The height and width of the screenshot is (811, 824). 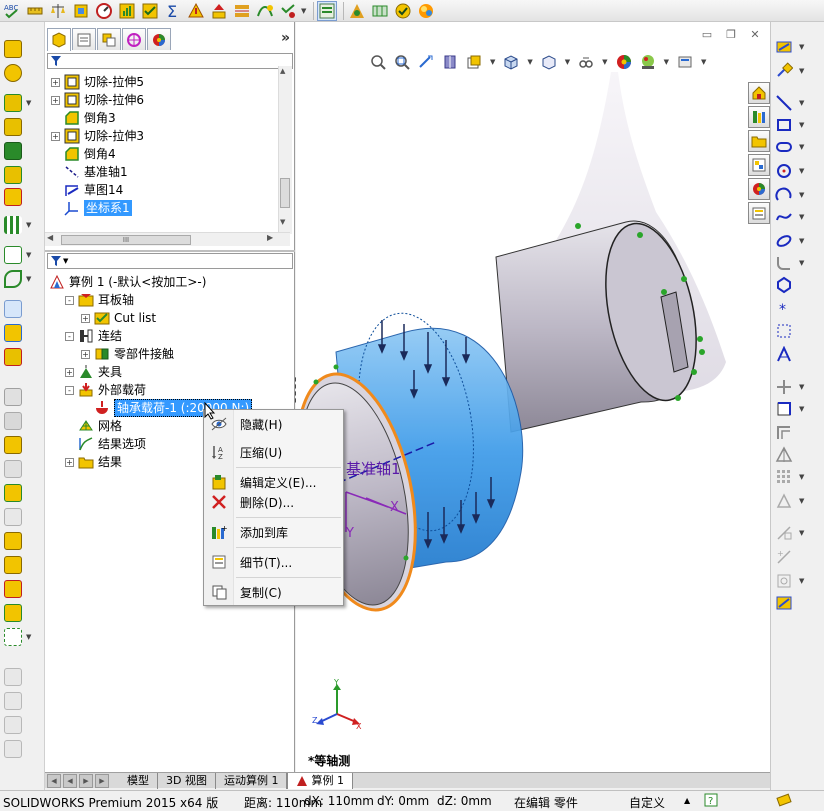 I want to click on tab-dimxpert-manager, so click(x=134, y=39).